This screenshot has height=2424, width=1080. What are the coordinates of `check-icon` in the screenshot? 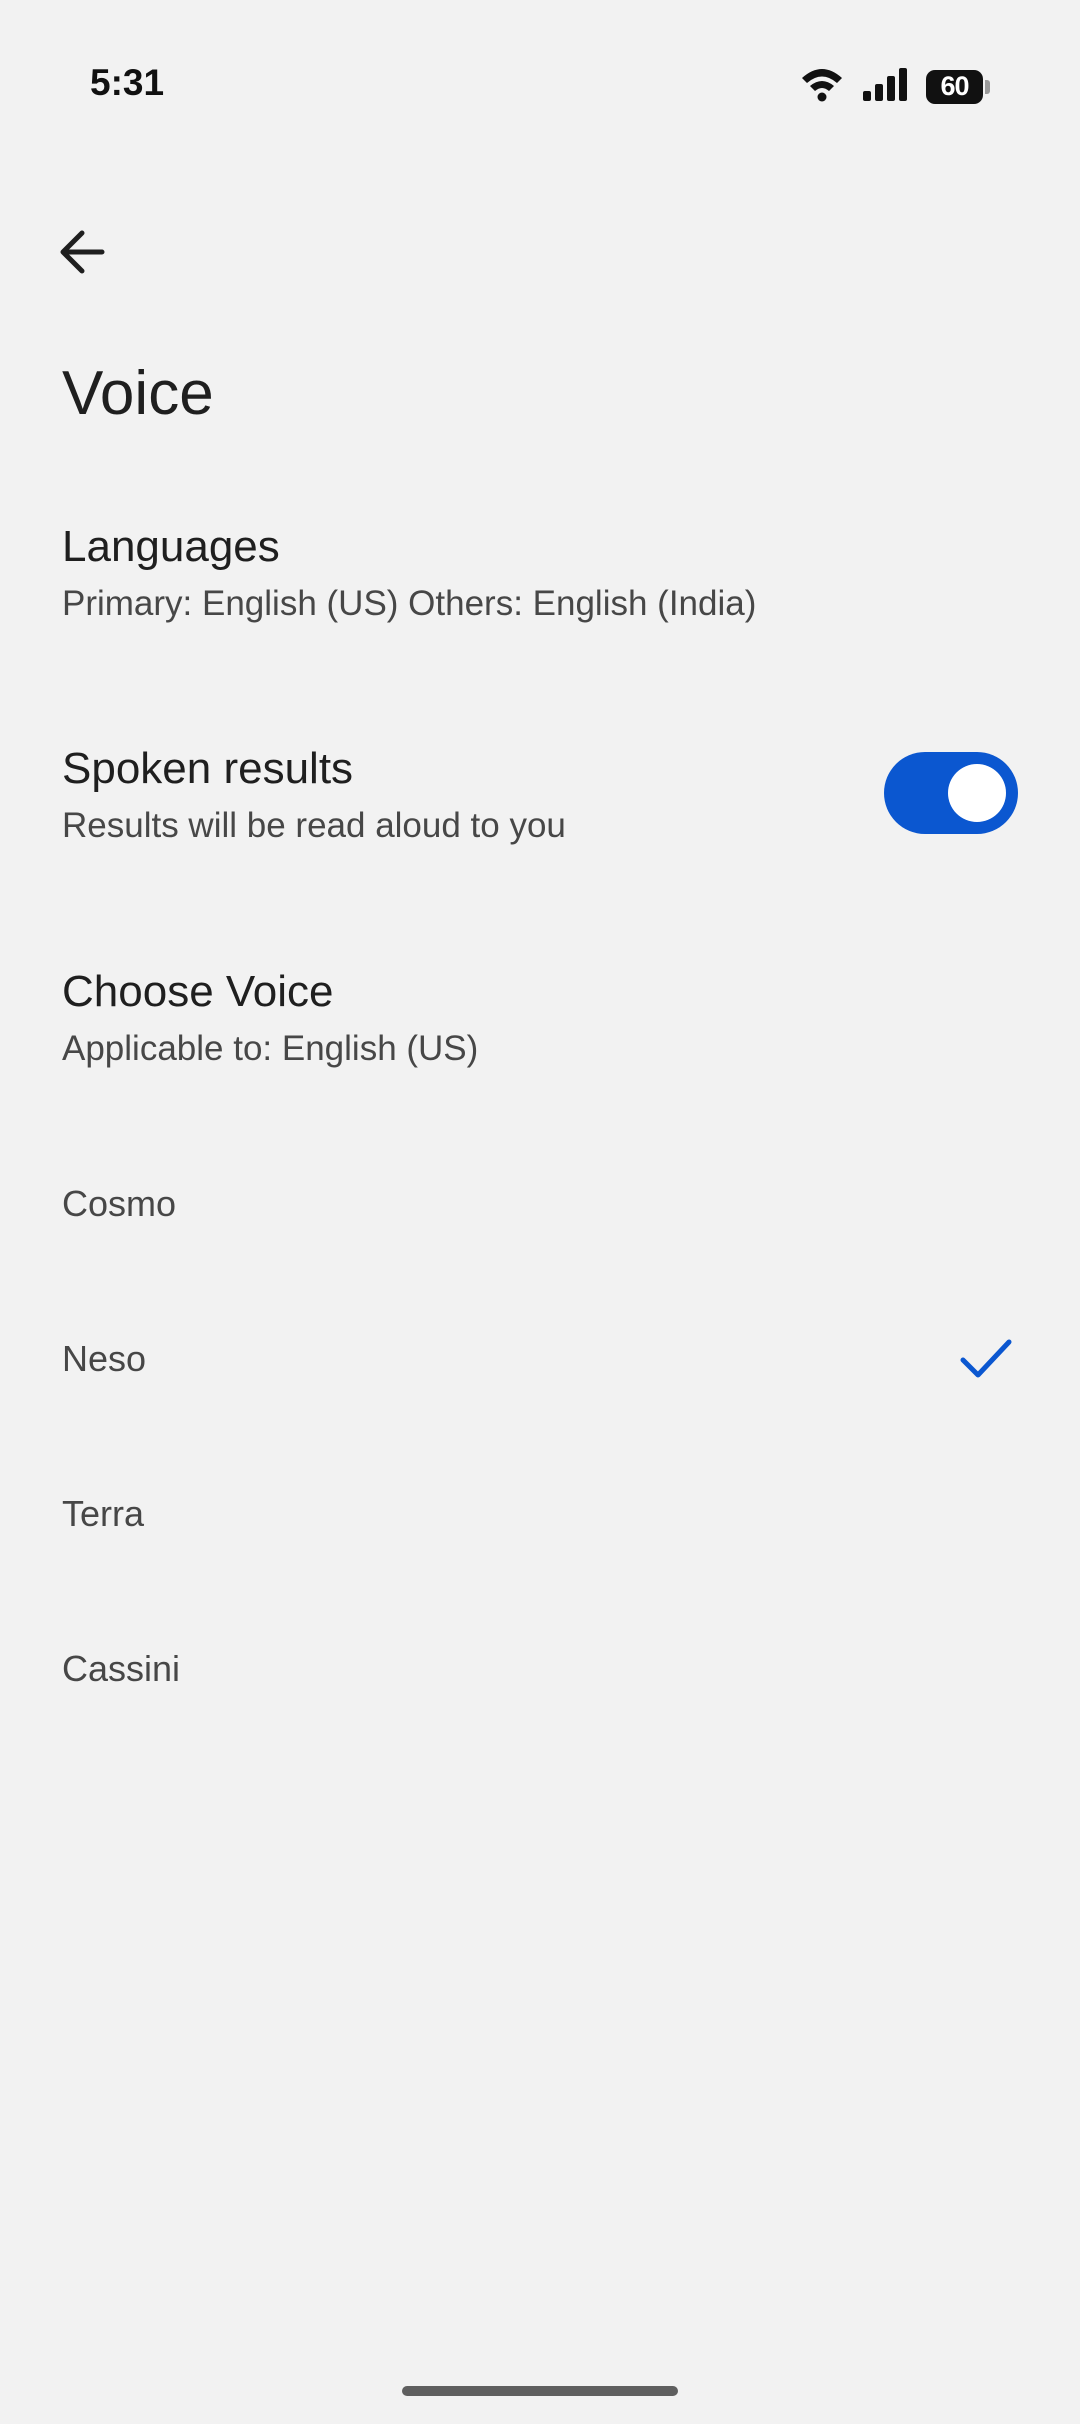 It's located at (986, 1359).